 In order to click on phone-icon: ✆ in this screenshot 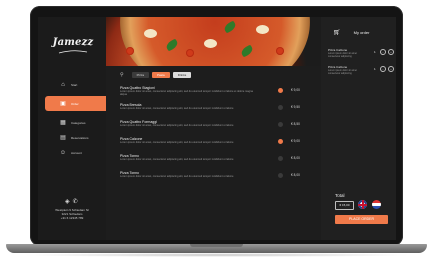, I will do `click(77, 202)`.